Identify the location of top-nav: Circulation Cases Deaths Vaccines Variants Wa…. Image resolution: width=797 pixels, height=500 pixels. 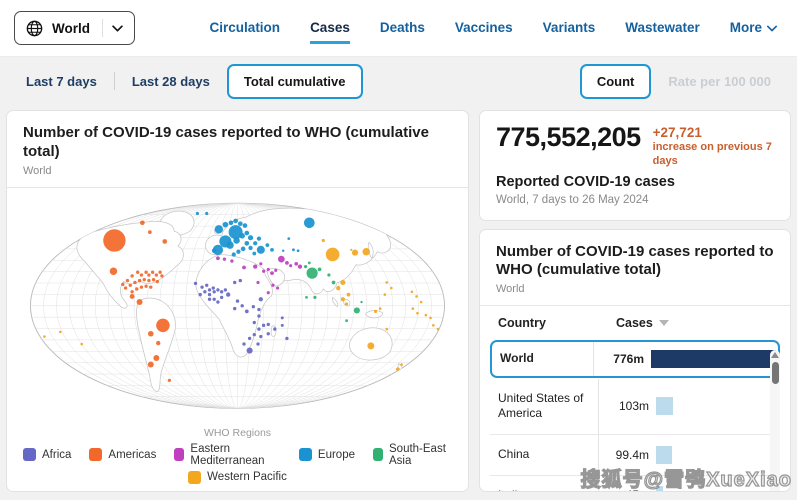
(496, 28).